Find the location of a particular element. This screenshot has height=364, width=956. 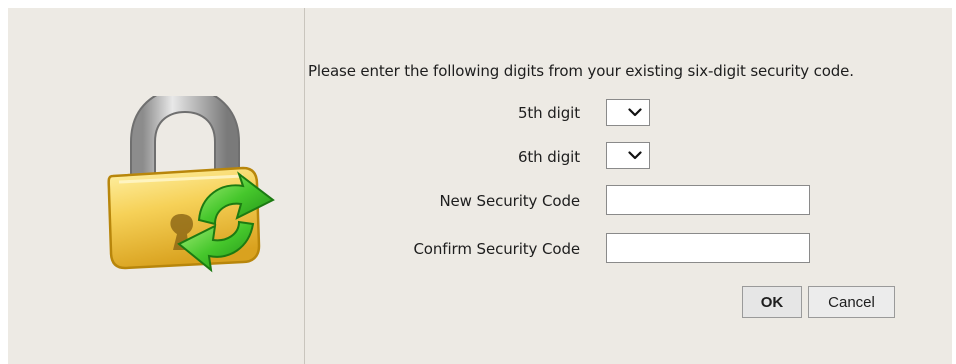

digit6-select is located at coordinates (628, 155).